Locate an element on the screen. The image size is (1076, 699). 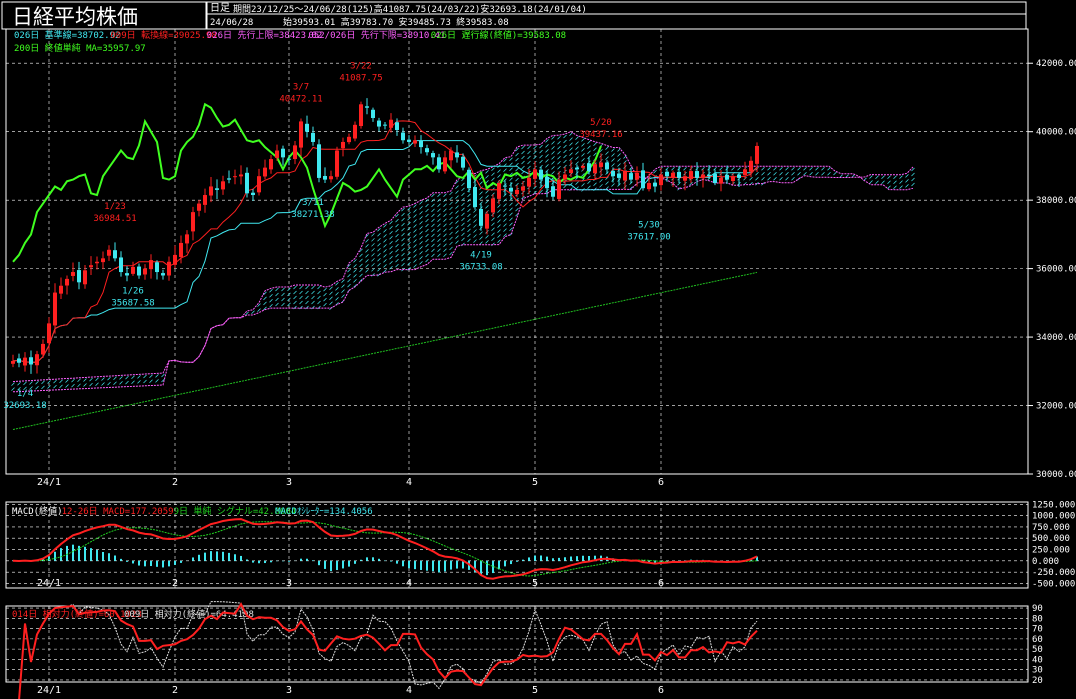
annotation-value-4: 38271.38 is located at coordinates (312, 215).